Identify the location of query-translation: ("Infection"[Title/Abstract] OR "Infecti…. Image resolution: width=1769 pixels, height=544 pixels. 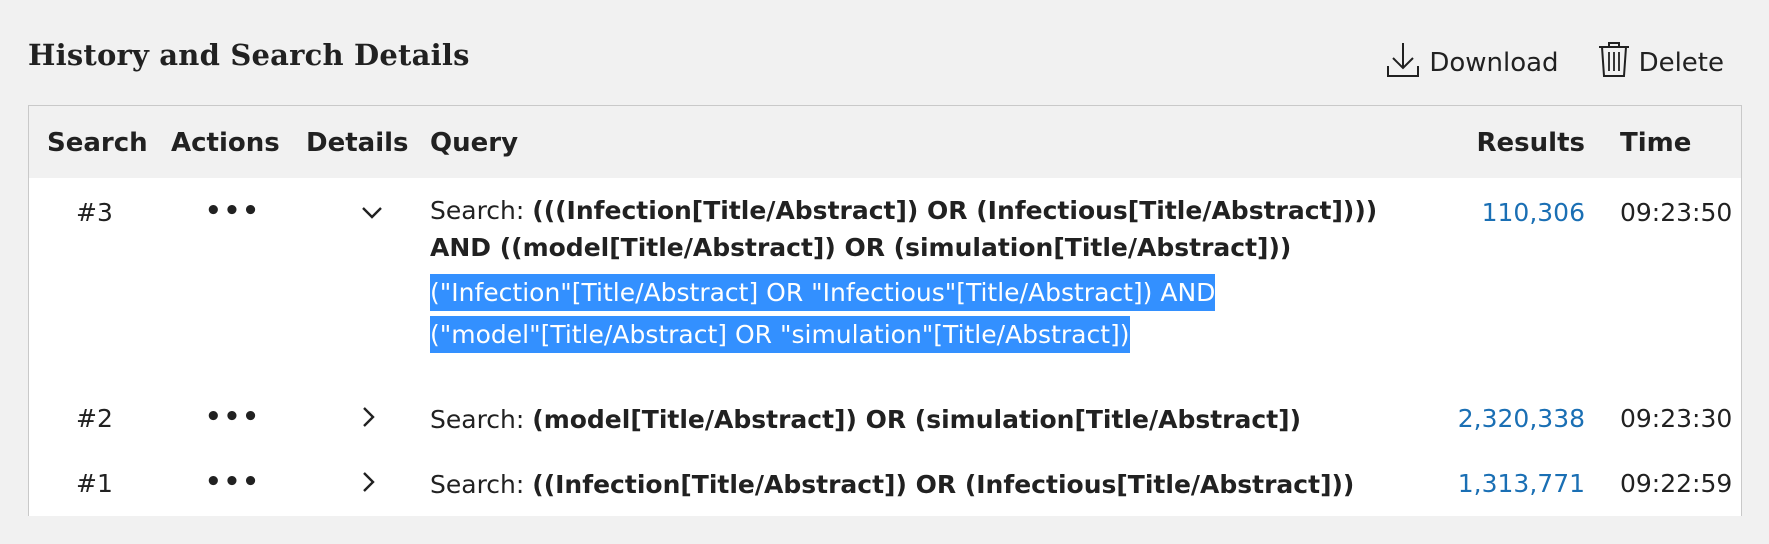
(823, 313).